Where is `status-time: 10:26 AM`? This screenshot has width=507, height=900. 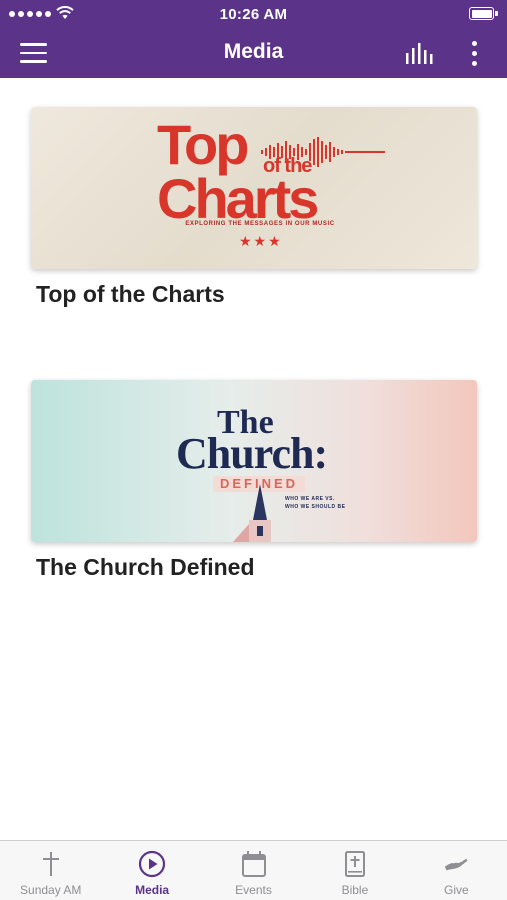 status-time: 10:26 AM is located at coordinates (253, 14).